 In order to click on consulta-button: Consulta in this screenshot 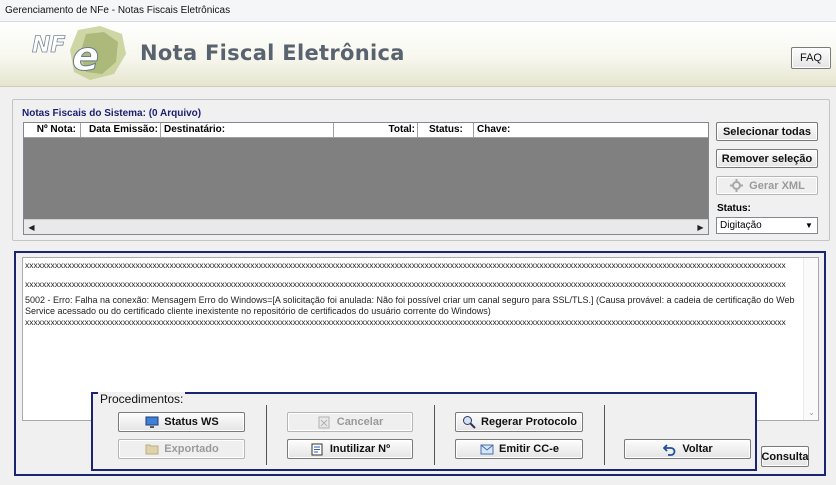, I will do `click(785, 456)`.